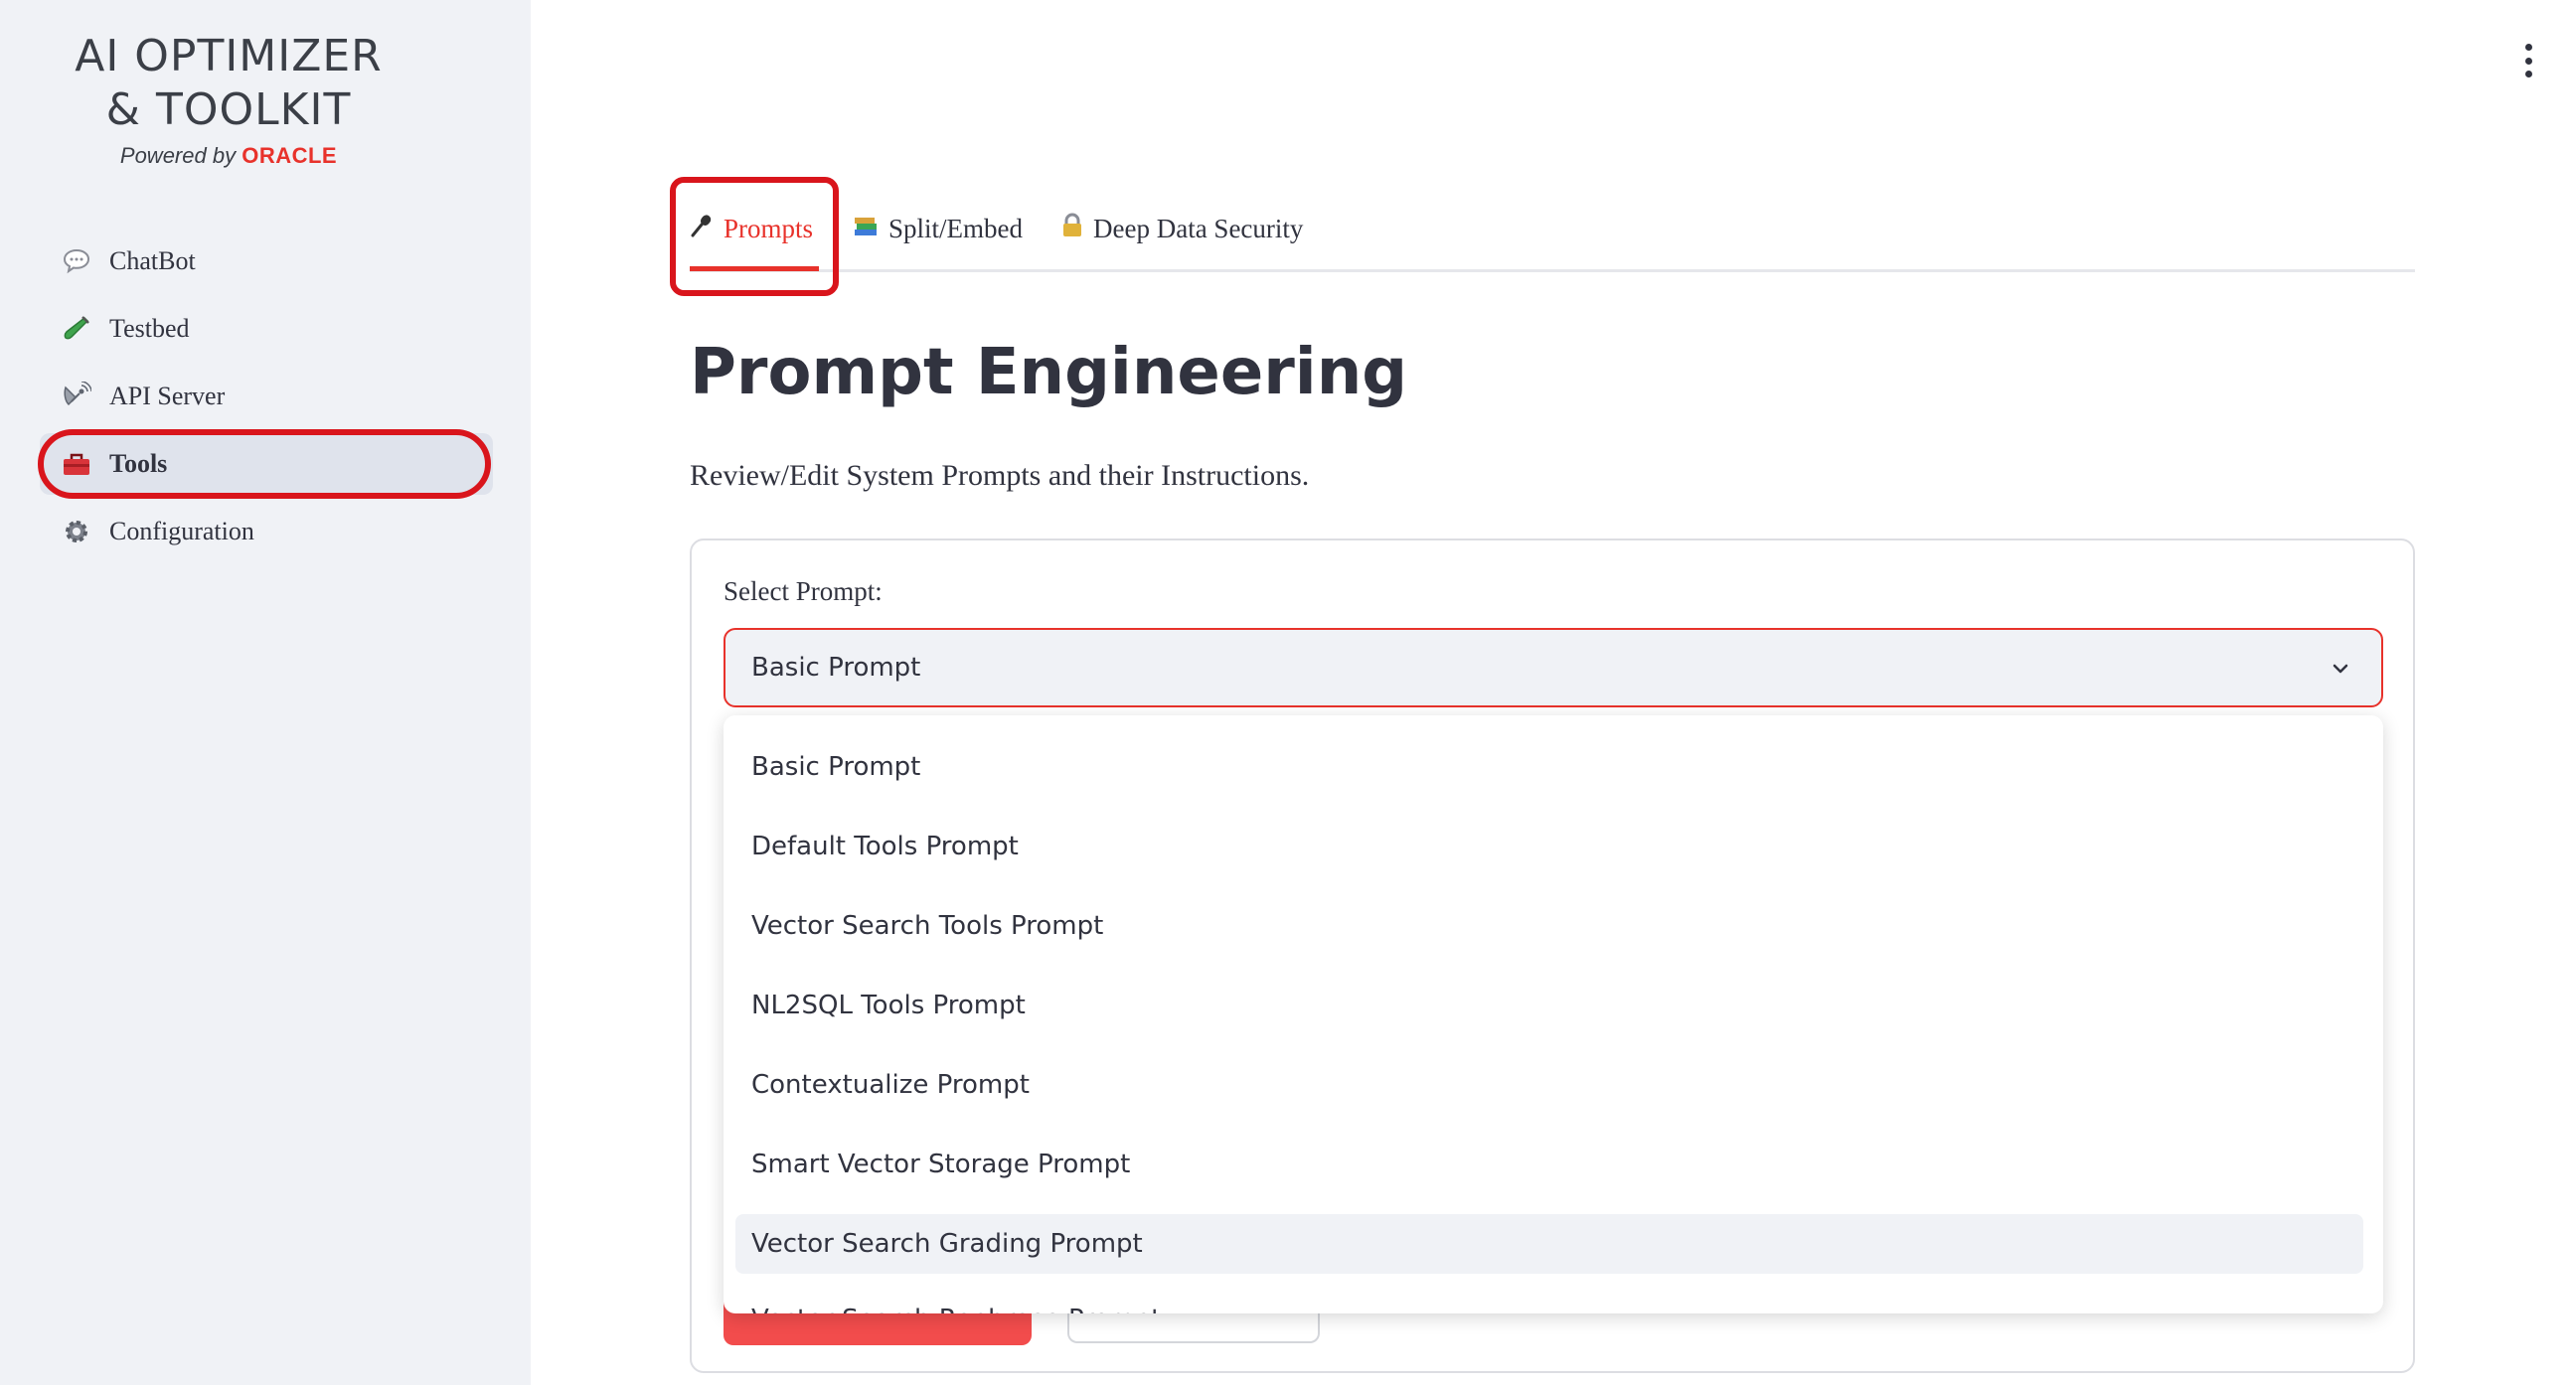 The image size is (2576, 1385). What do you see at coordinates (76, 396) in the screenshot?
I see `satellite-icon` at bounding box center [76, 396].